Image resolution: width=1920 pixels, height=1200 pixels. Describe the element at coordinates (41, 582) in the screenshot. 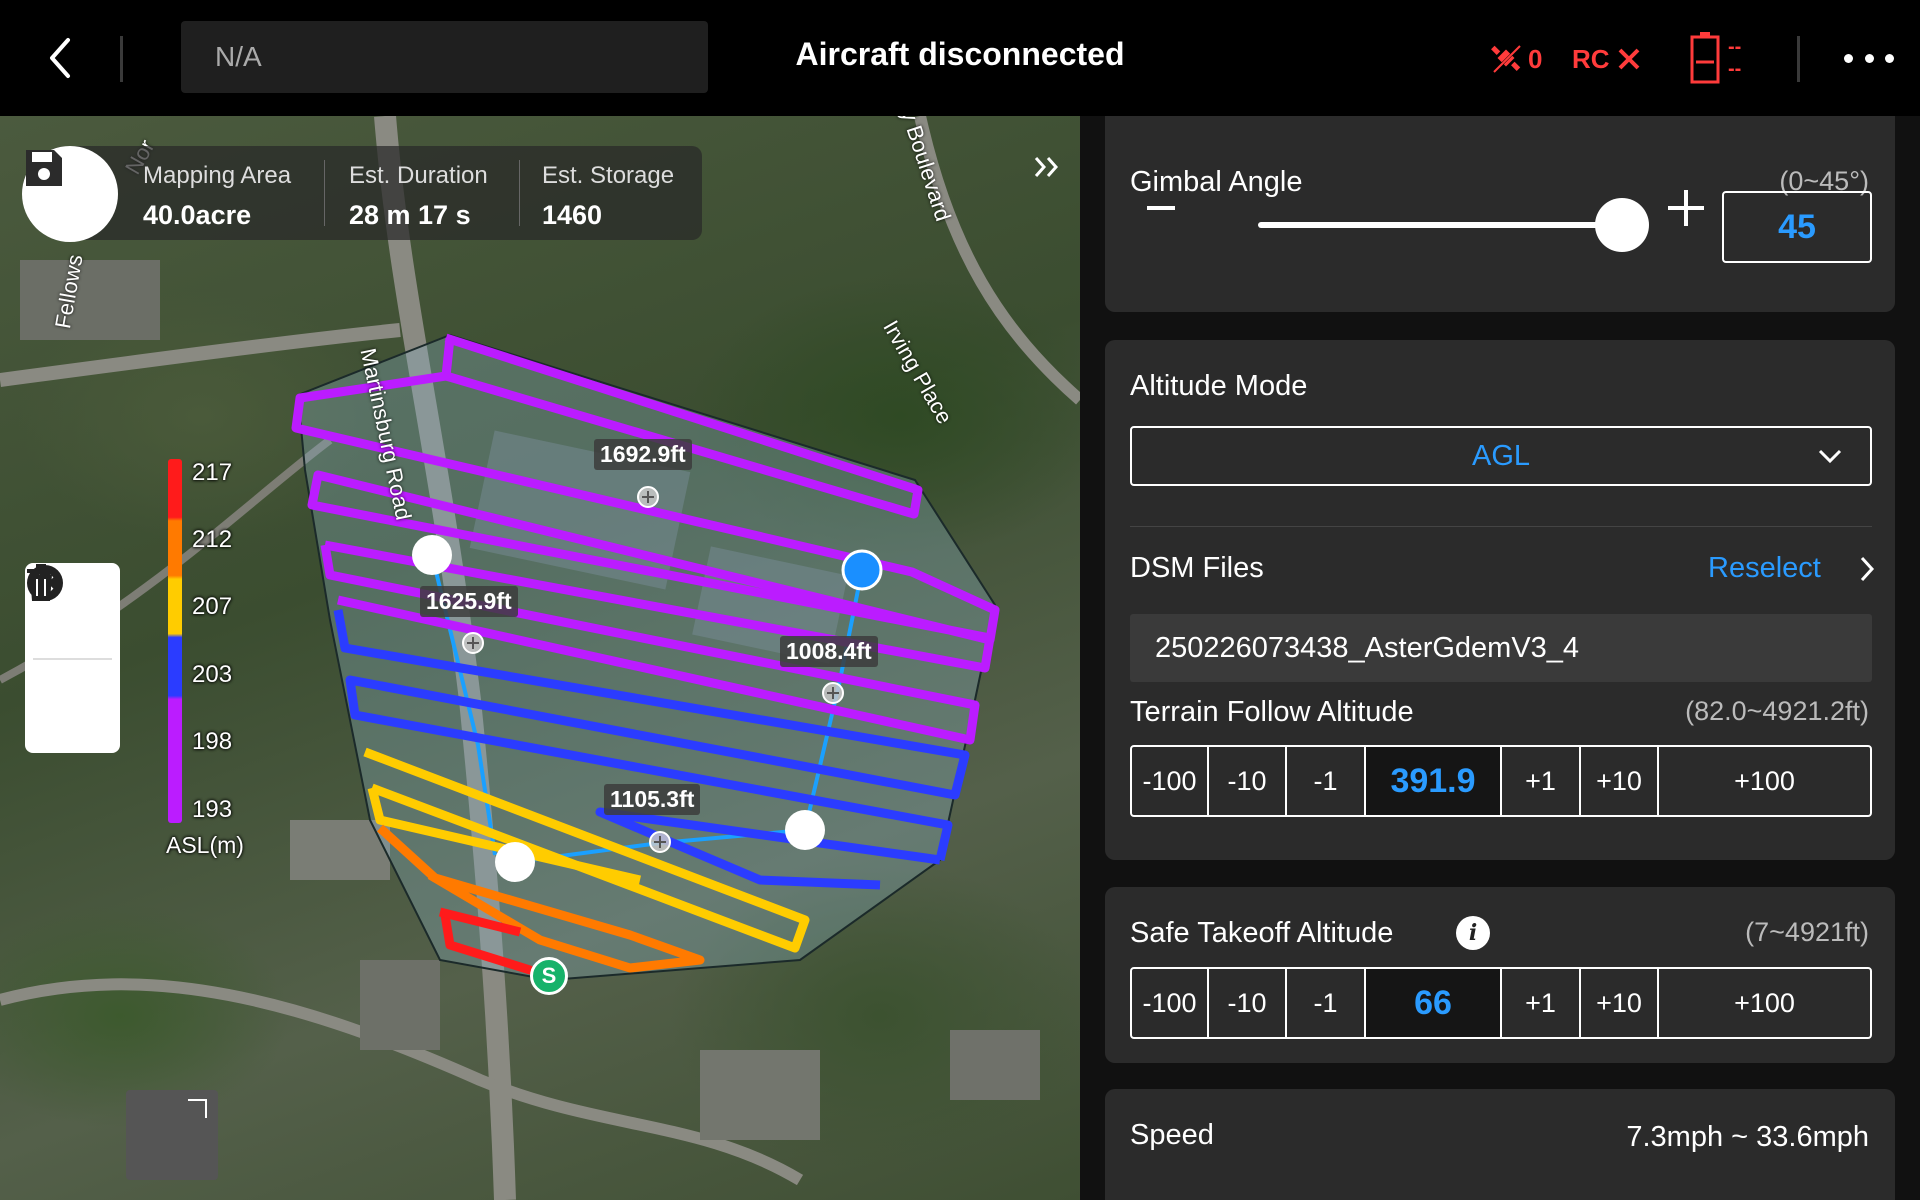

I see `trash-icon` at that location.